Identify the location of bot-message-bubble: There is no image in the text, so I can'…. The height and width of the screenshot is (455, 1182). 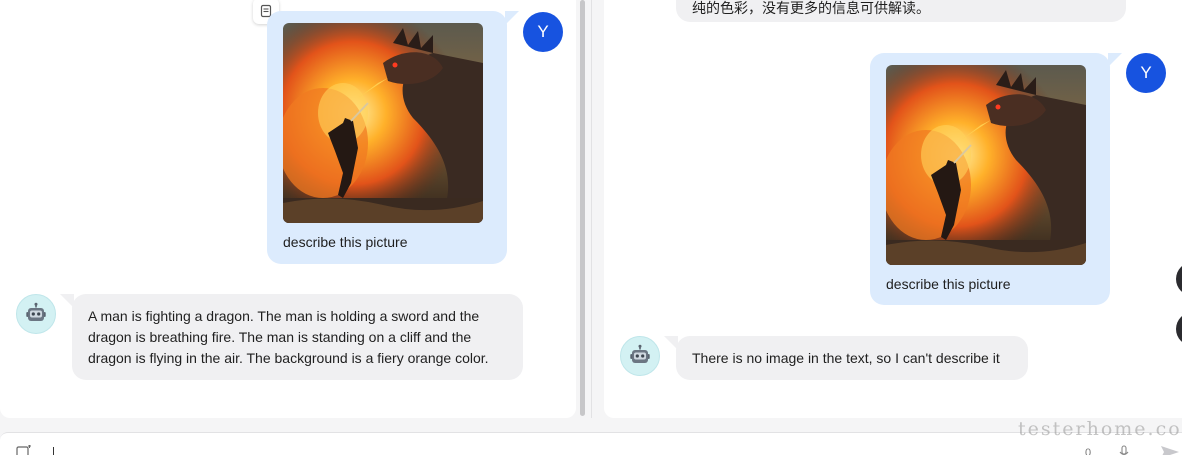
(852, 358).